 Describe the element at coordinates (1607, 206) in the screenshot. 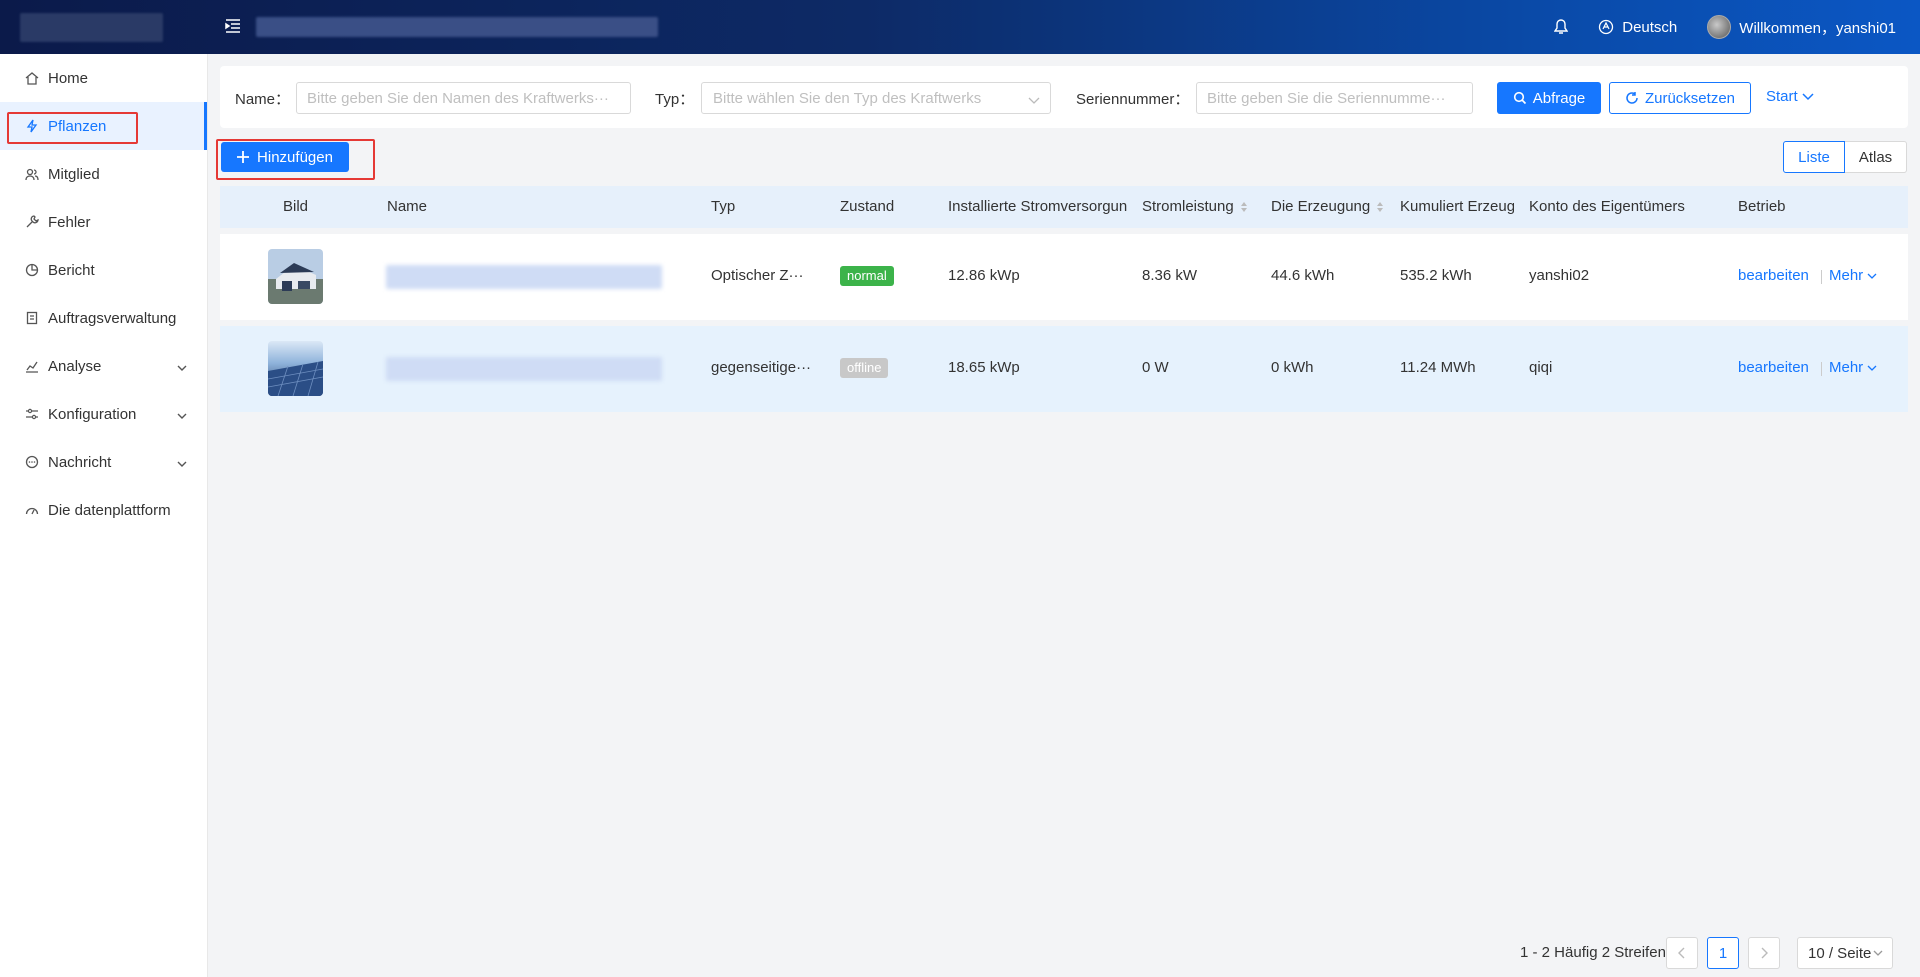

I see `column-header: Konto des Eigentümers` at that location.